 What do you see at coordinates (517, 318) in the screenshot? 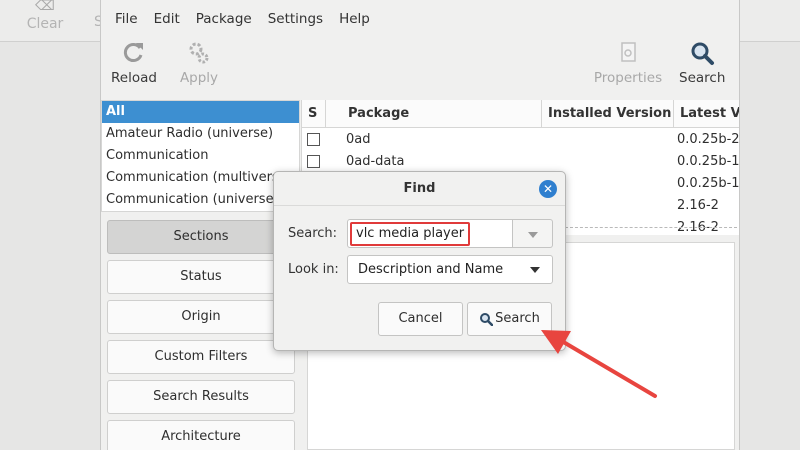
I see `search-button-label: Search` at bounding box center [517, 318].